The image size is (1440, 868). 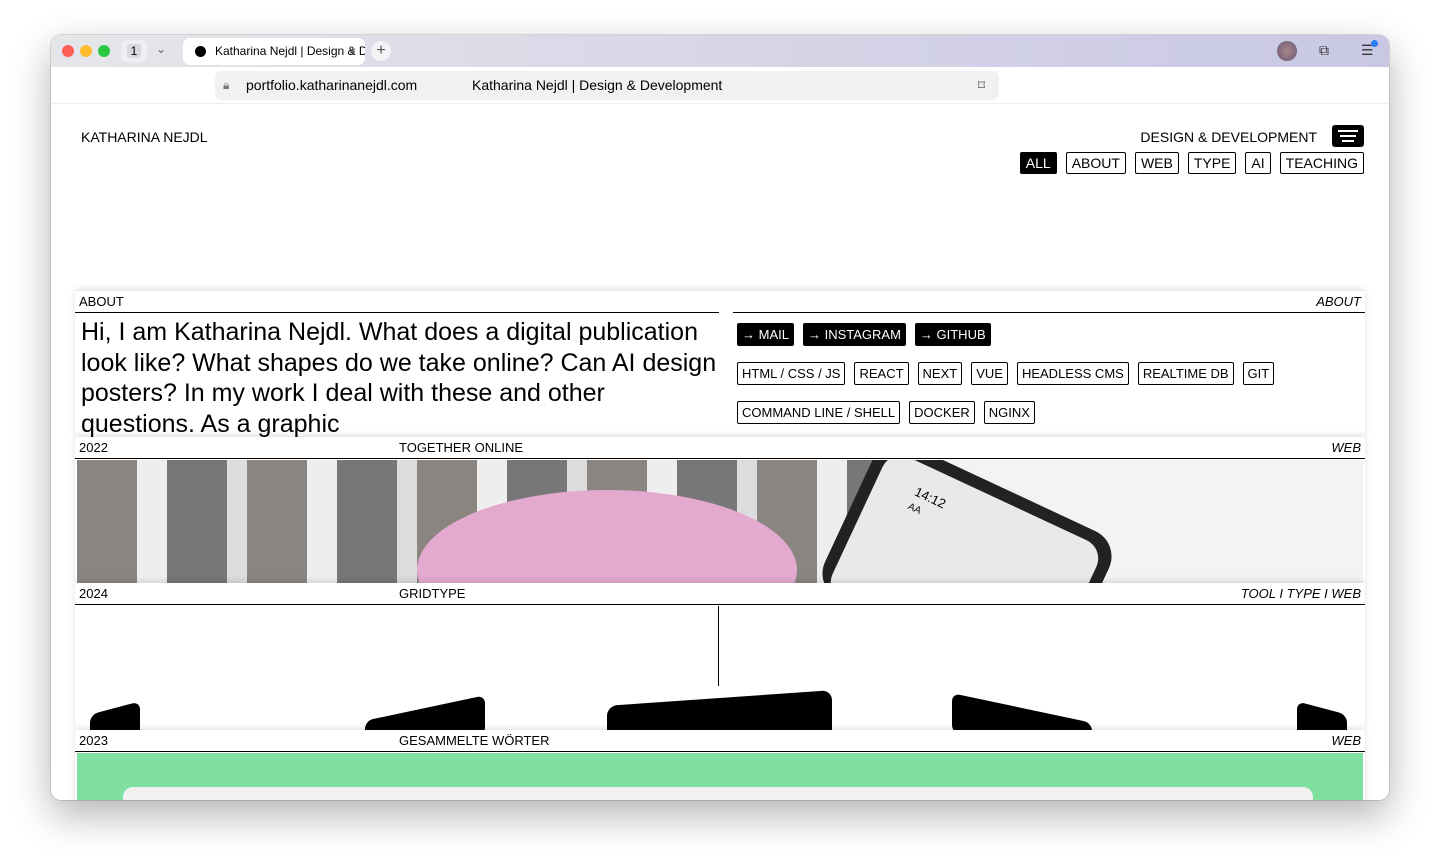 I want to click on site-tagline: DESIGN & DEVELOPMENT, so click(x=1228, y=137).